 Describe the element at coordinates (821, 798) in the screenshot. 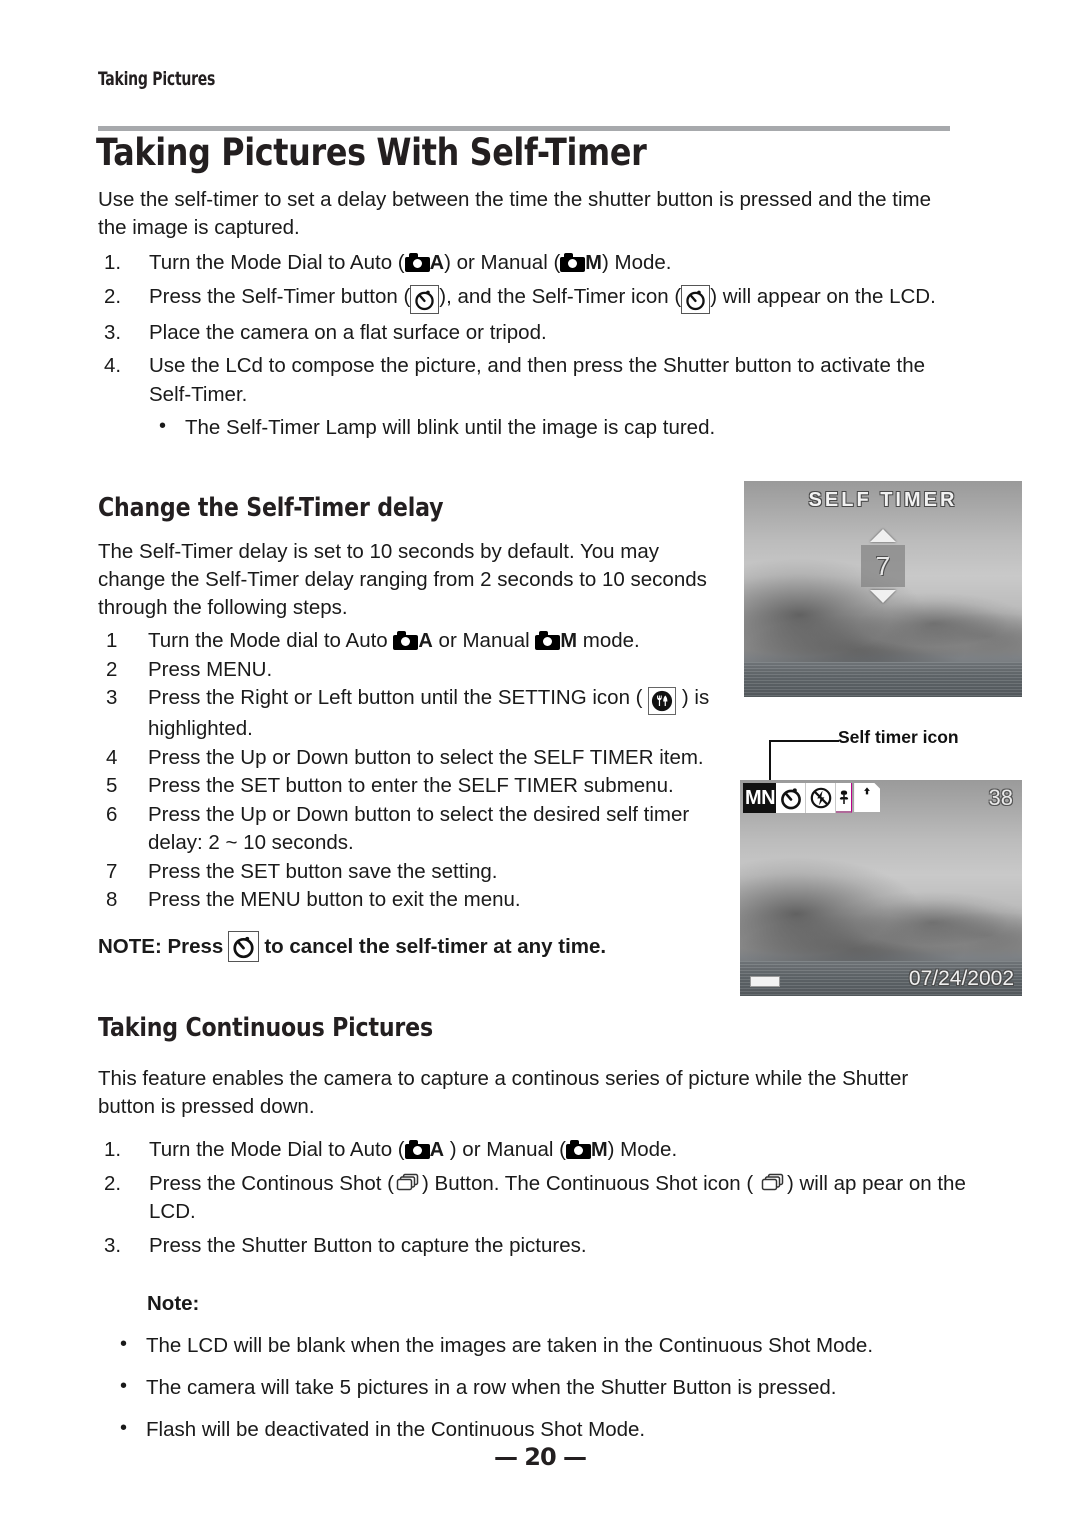

I see `flash-off-icon` at that location.